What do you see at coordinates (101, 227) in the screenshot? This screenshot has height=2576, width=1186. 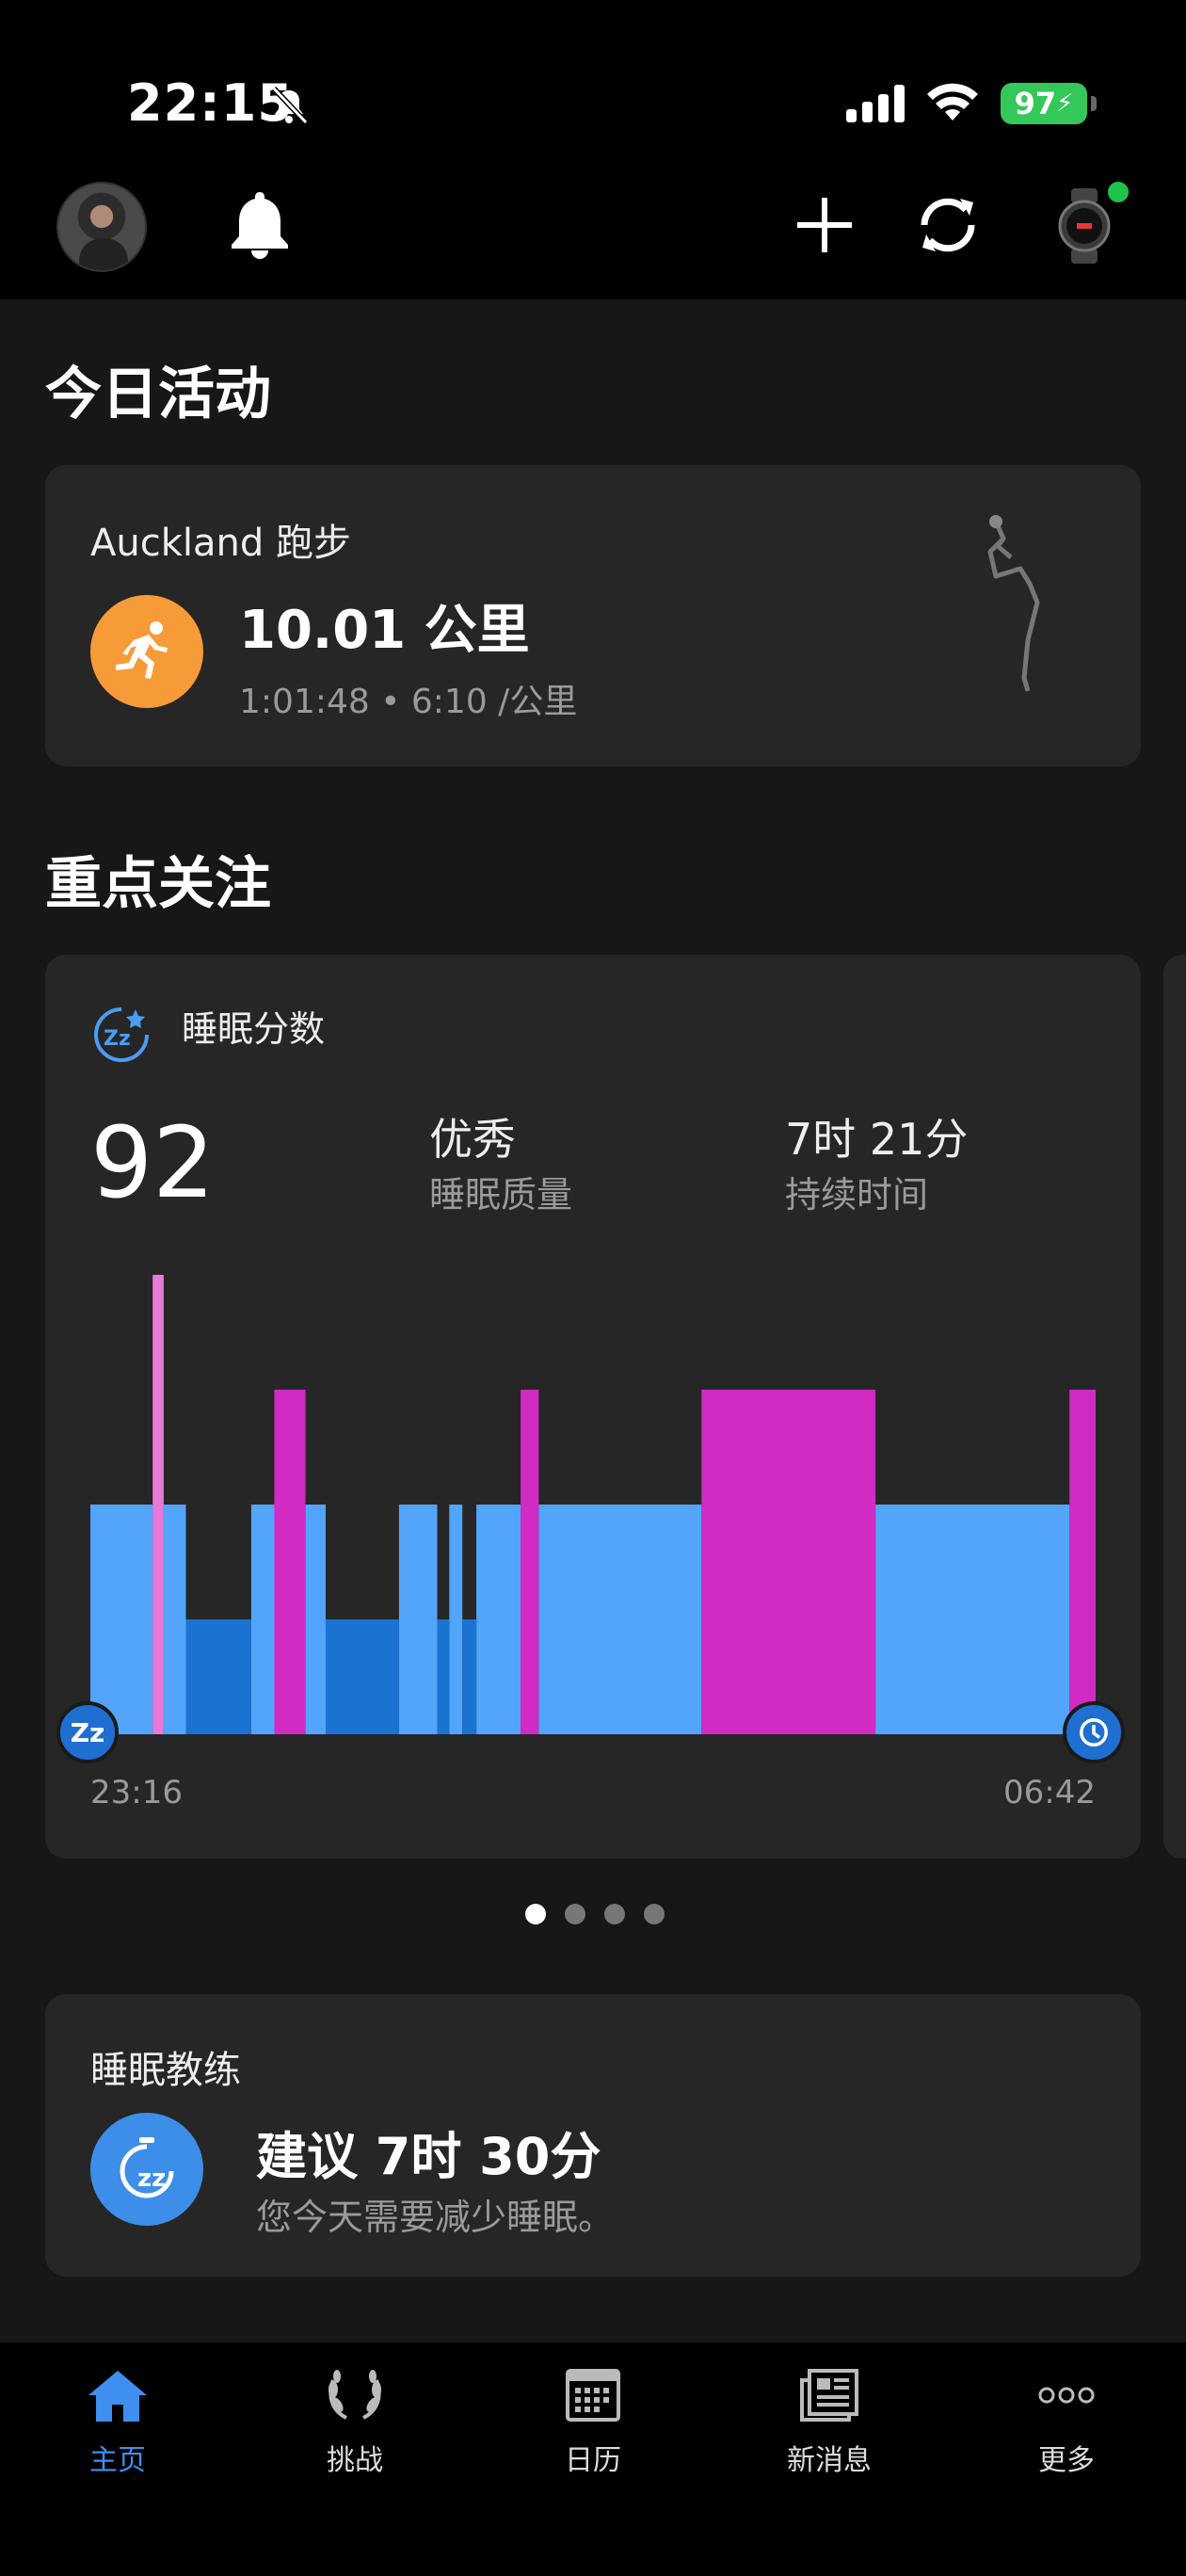 I see `avatar` at bounding box center [101, 227].